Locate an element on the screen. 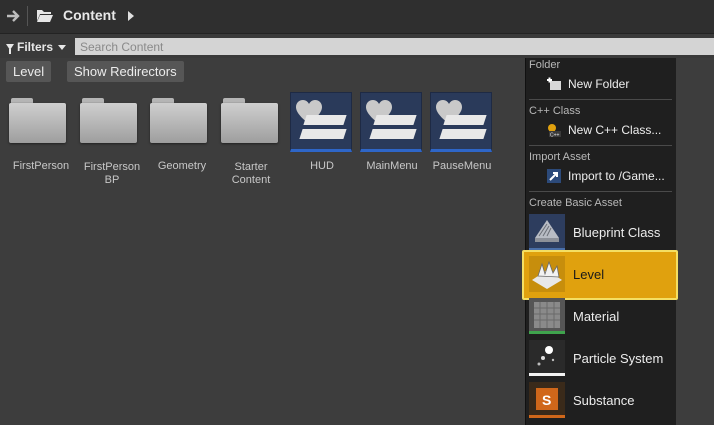 The image size is (714, 425). new-folder-icon is located at coordinates (554, 83).